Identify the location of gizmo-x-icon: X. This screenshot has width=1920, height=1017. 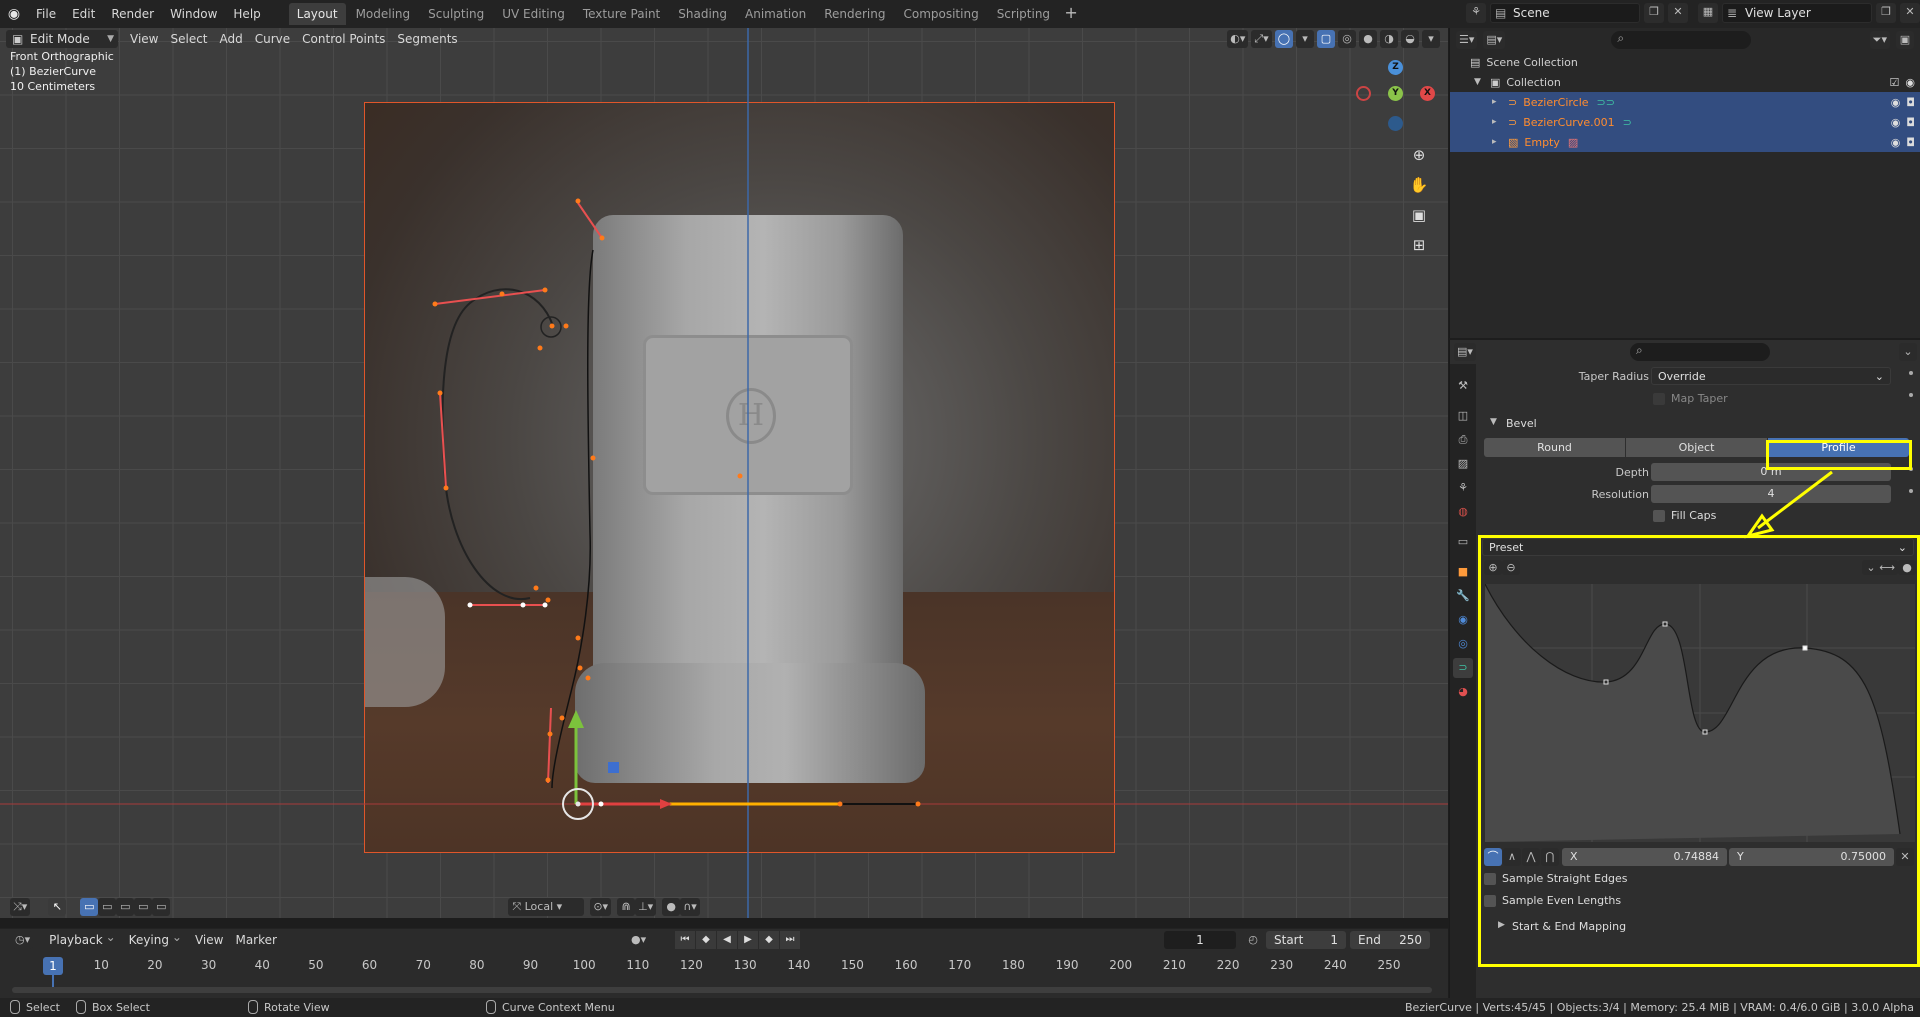
(1427, 93).